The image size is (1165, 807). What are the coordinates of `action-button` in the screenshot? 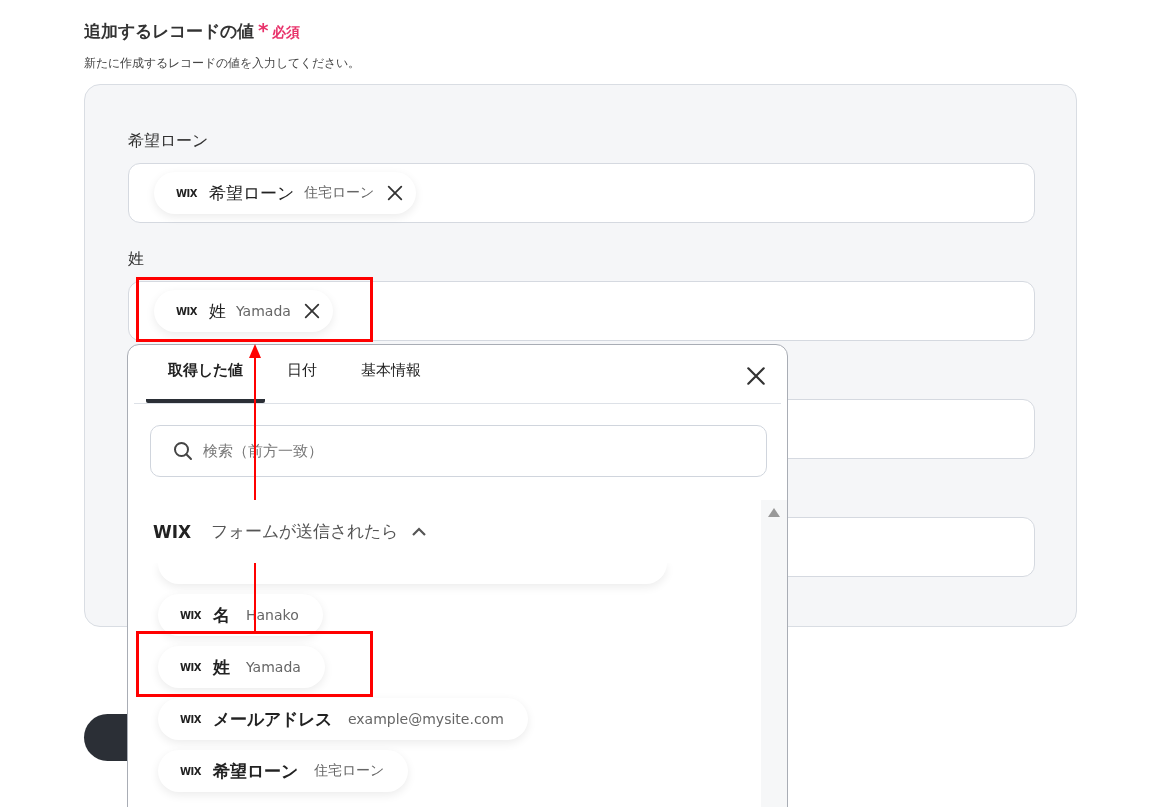 It's located at (105, 737).